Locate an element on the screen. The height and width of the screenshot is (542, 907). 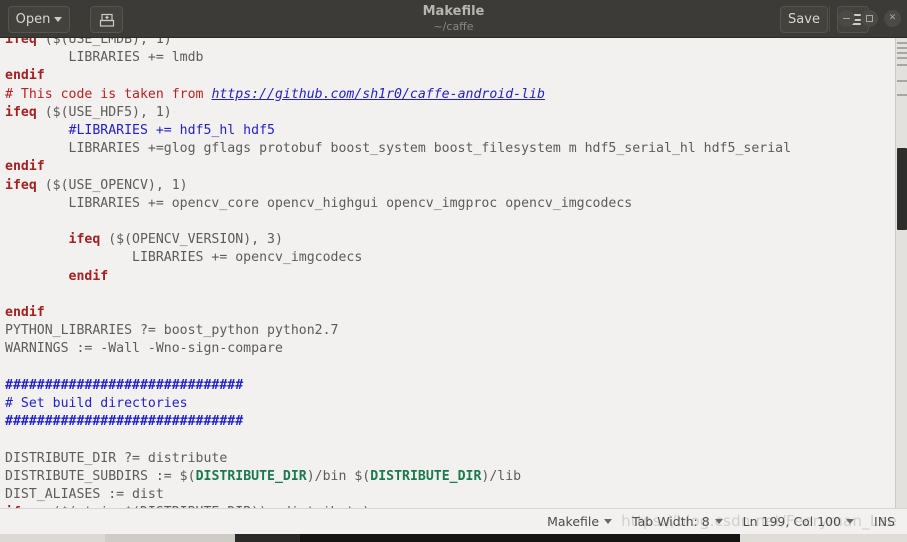
code-token: LIBRARIES += opencv_imgcodecs is located at coordinates (184, 258).